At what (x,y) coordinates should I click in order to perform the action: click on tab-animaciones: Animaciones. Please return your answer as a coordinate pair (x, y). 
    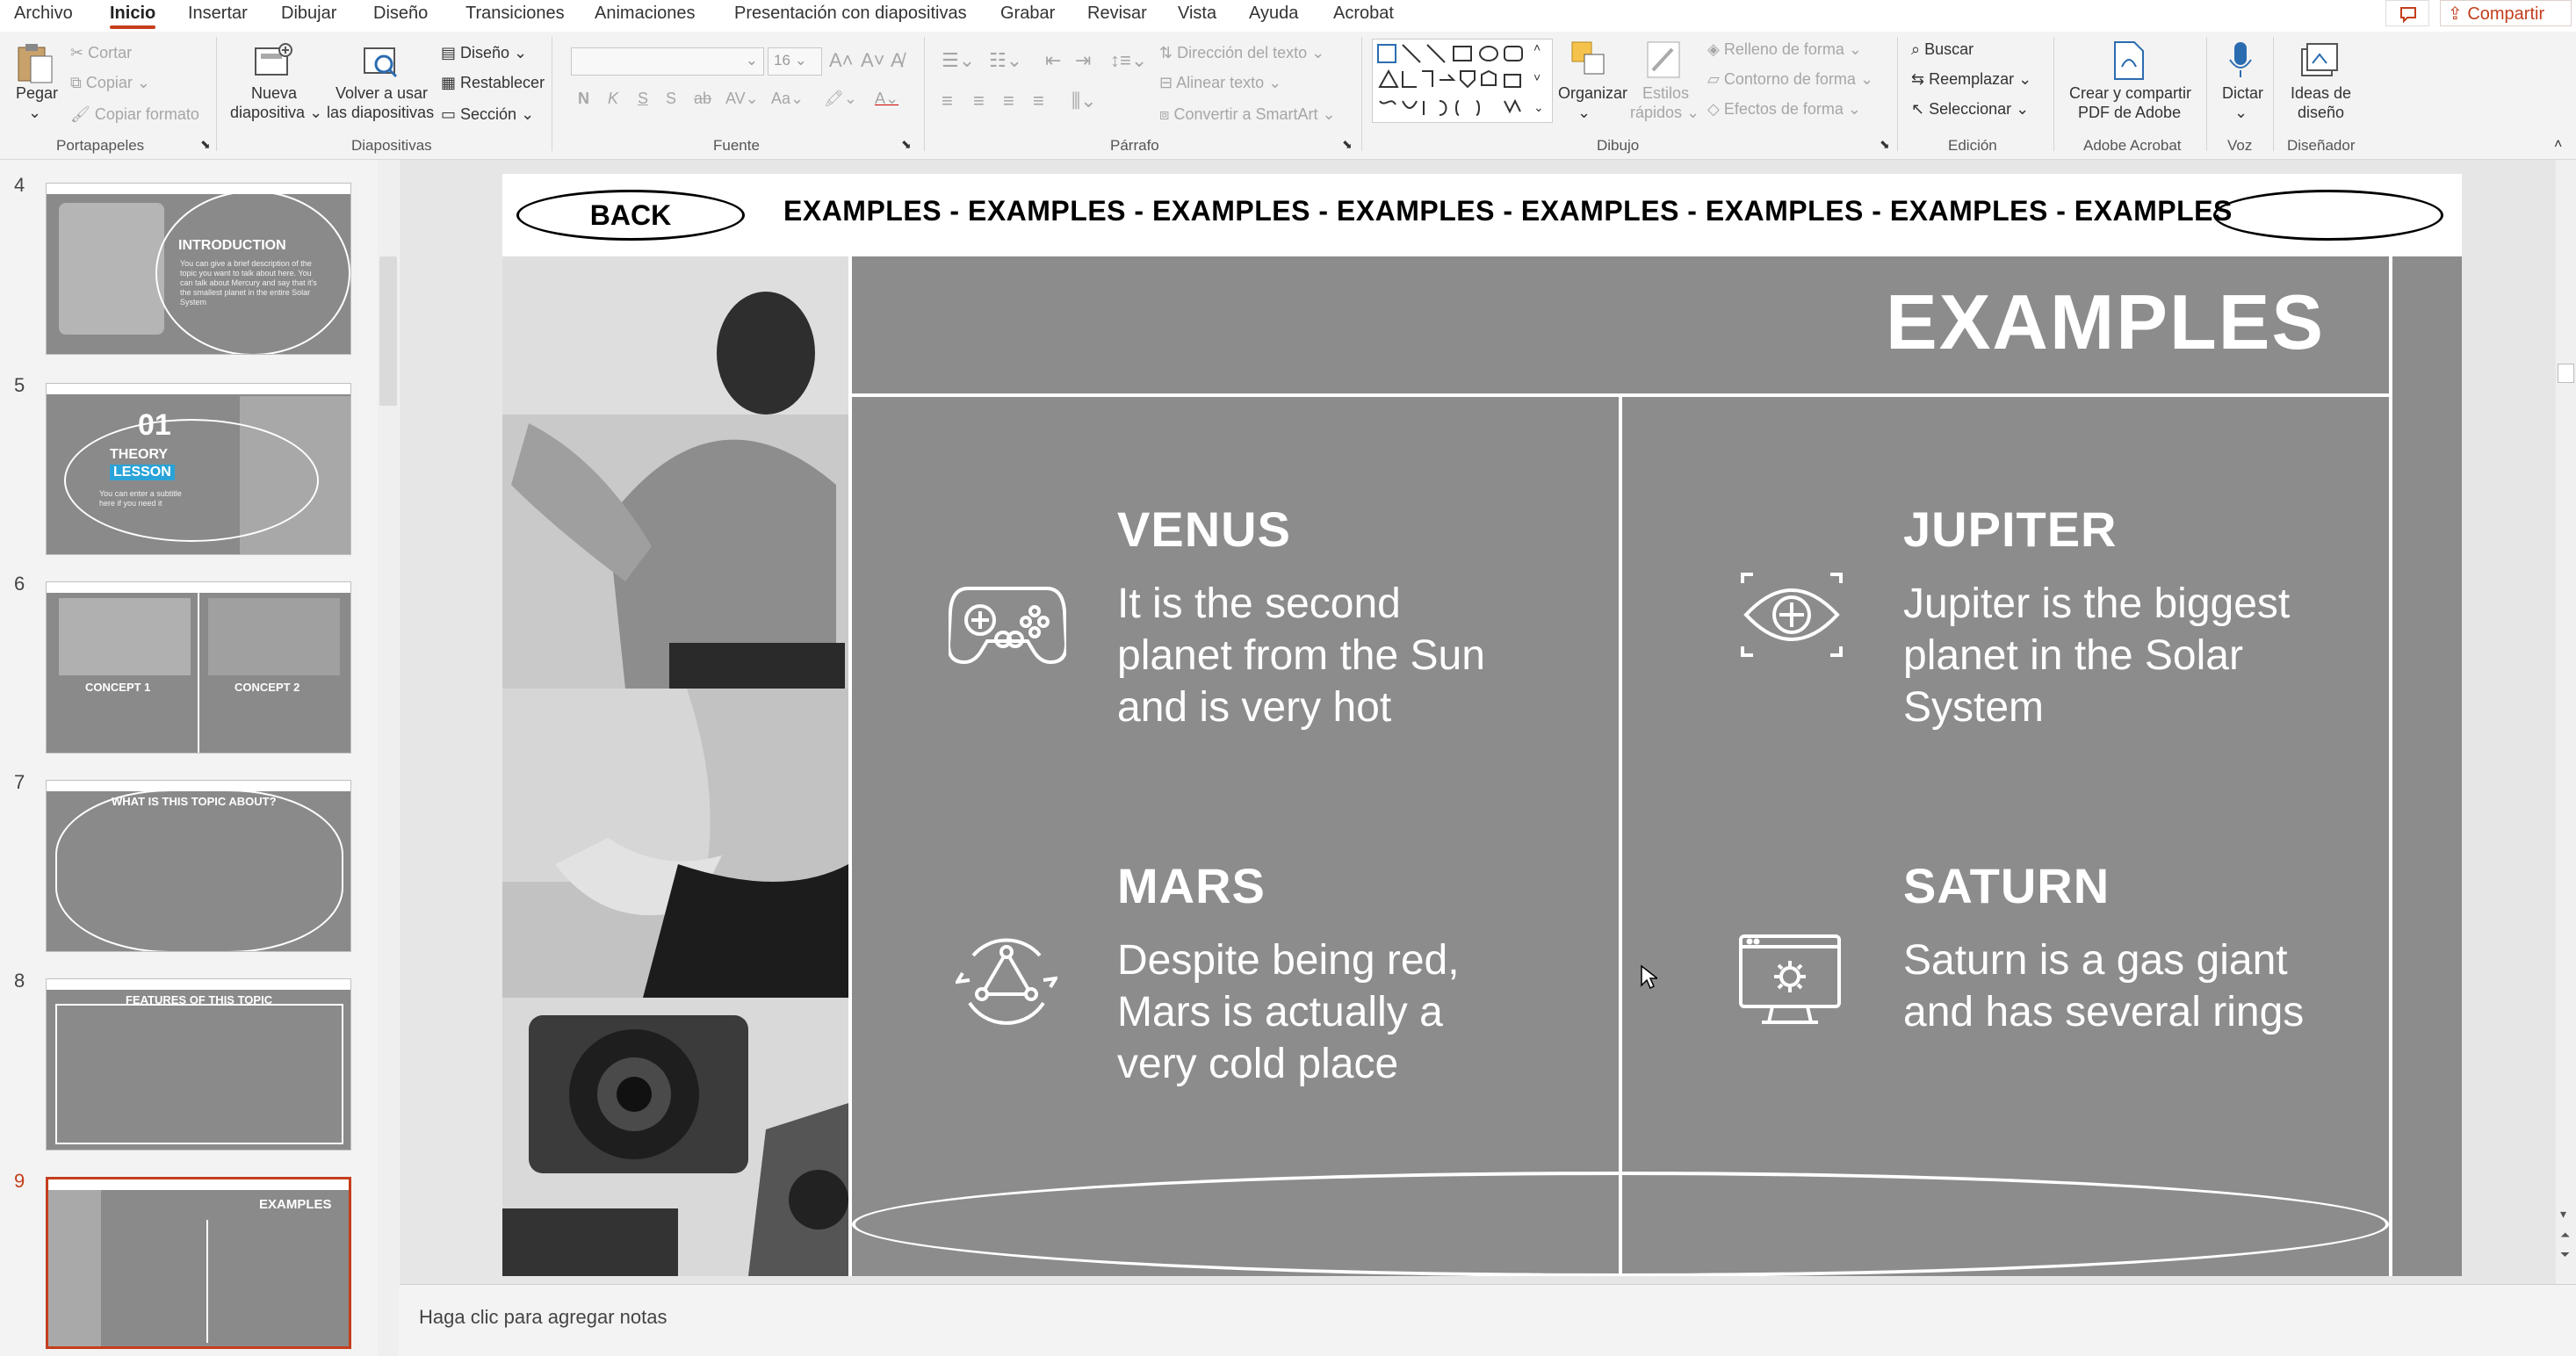
    Looking at the image, I should click on (645, 14).